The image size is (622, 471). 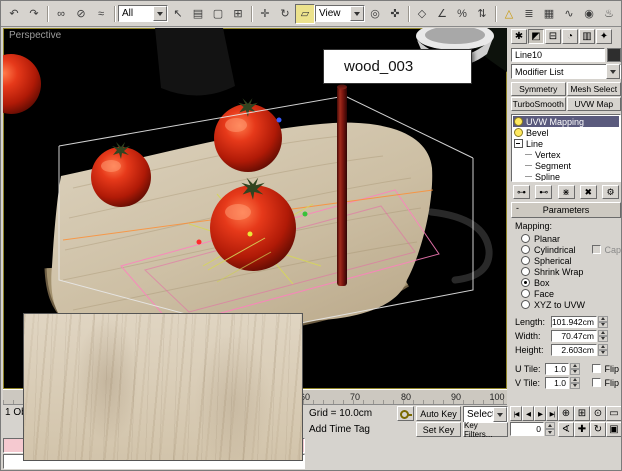 What do you see at coordinates (598, 413) in the screenshot?
I see `zoom-extents-icon: ⊙` at bounding box center [598, 413].